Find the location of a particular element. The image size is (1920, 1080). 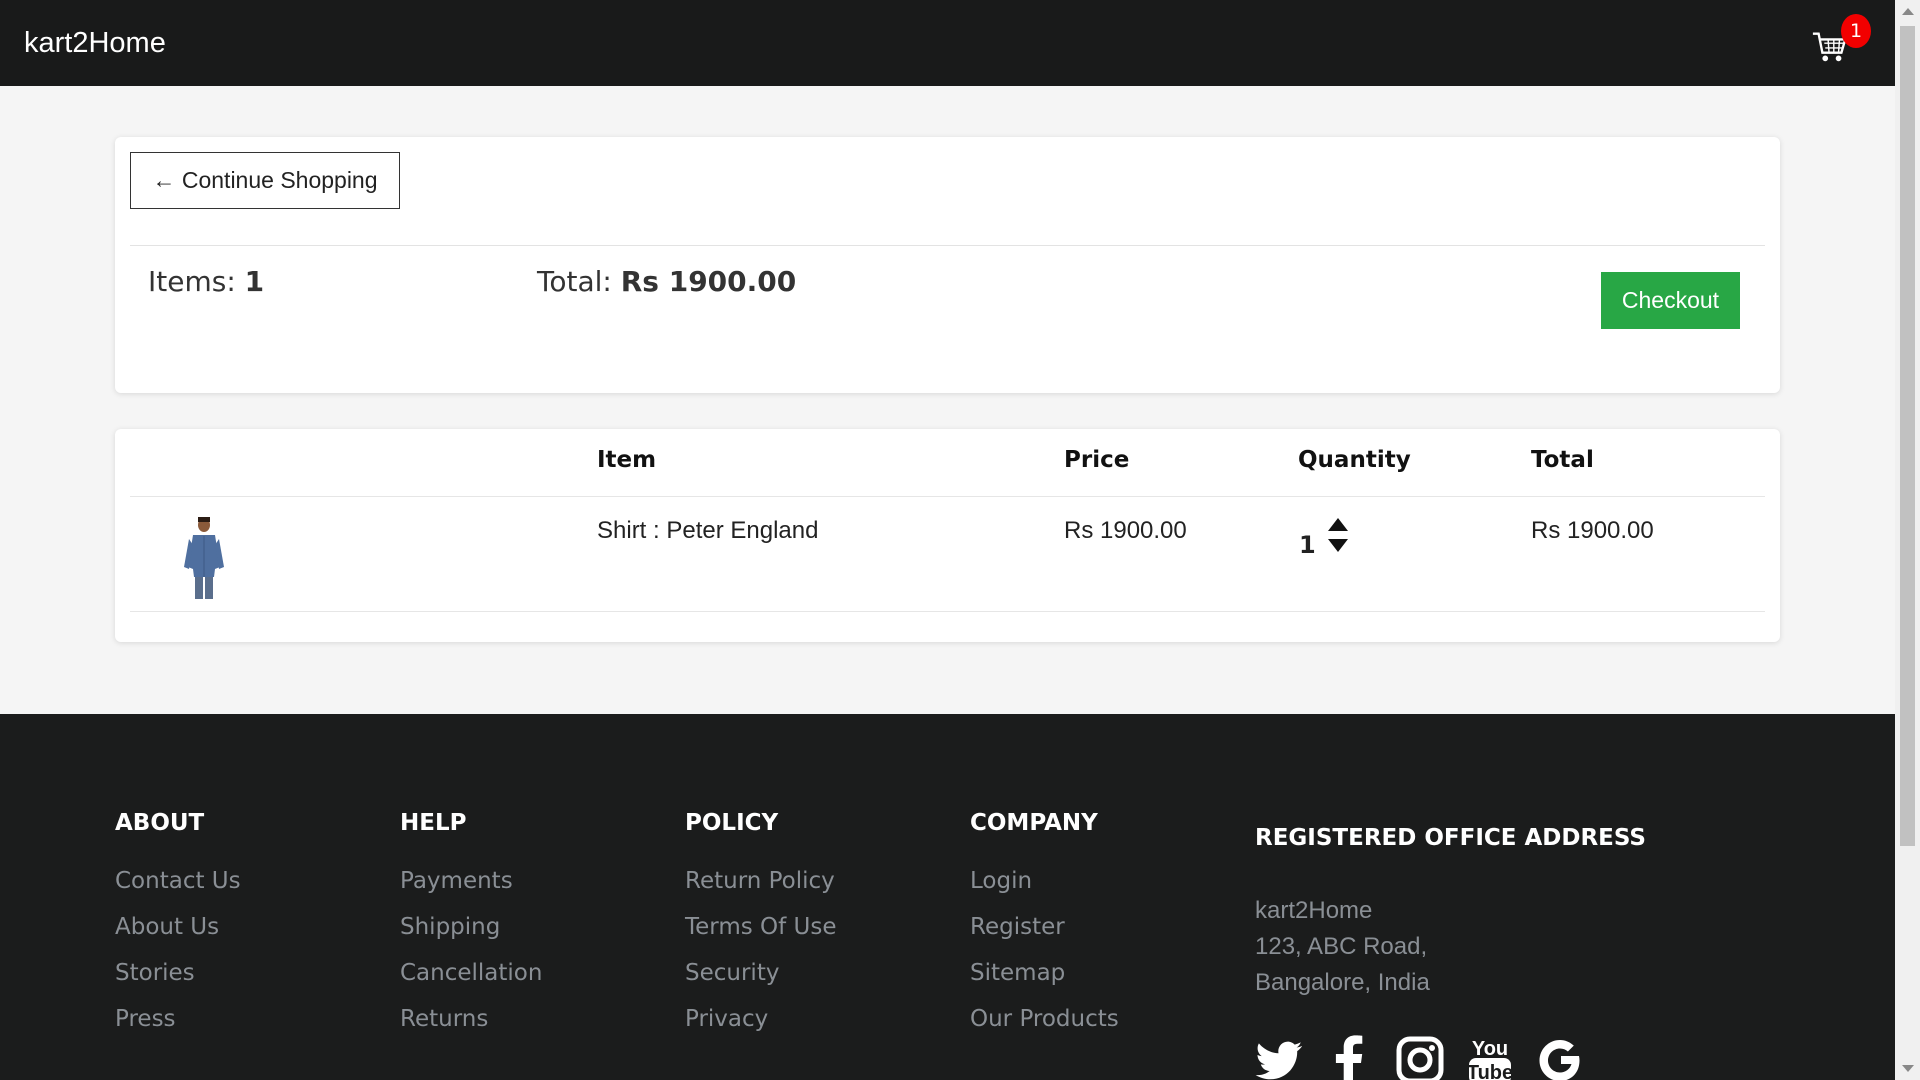

total-value: Rs 1900.00 is located at coordinates (708, 281).